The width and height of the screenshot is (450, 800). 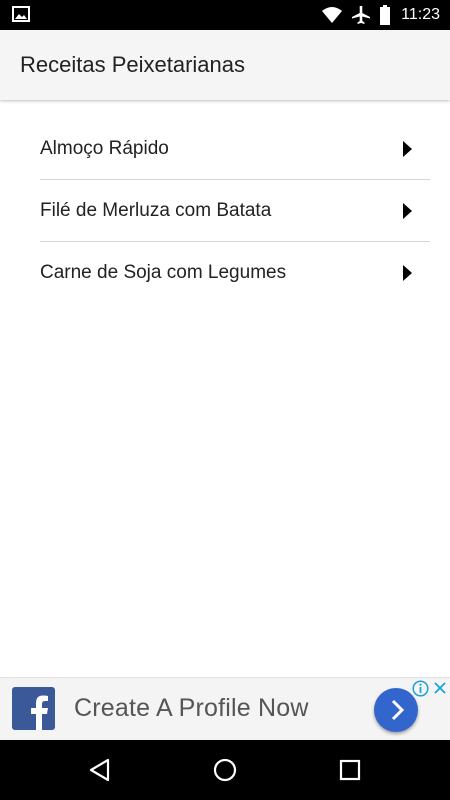 I want to click on clock: 11:23, so click(x=420, y=14).